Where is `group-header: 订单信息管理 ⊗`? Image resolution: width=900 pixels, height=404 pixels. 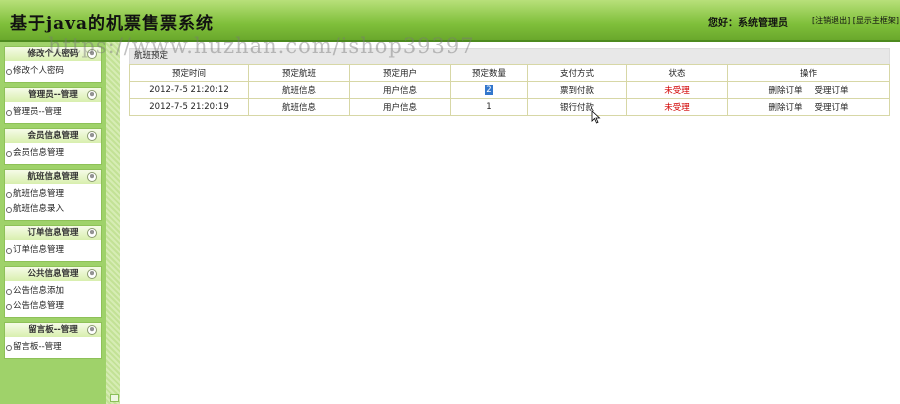
group-header: 订单信息管理 ⊗ is located at coordinates (53, 233).